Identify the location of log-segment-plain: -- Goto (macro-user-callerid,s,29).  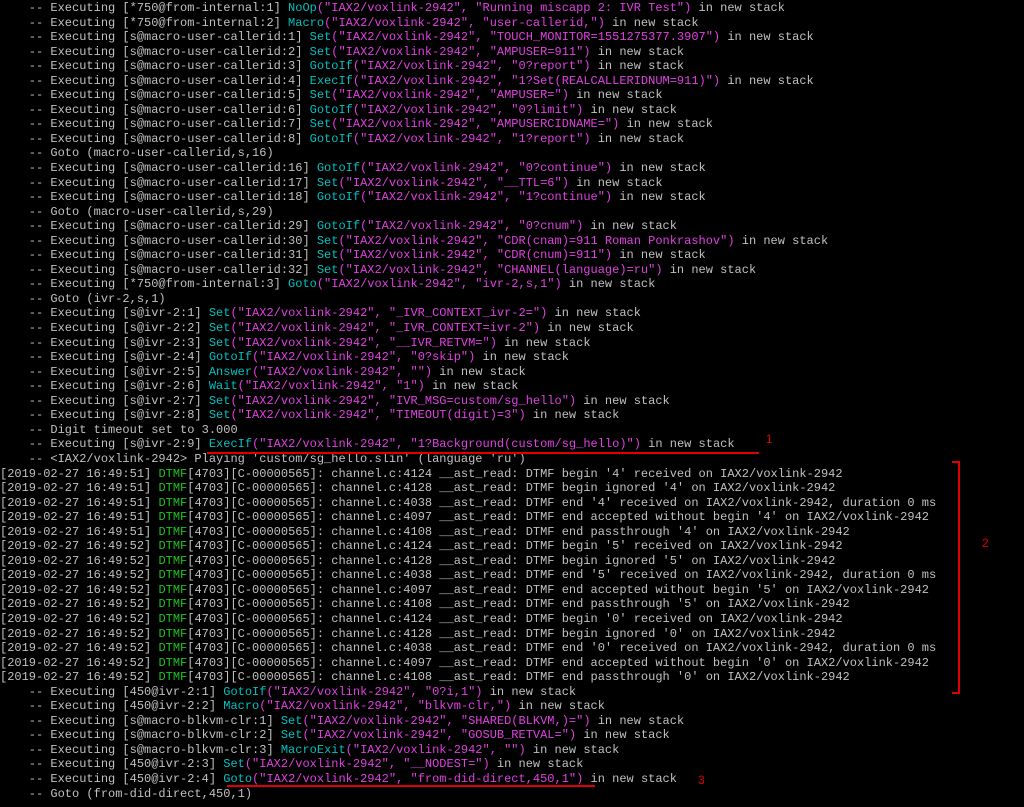
(137, 211).